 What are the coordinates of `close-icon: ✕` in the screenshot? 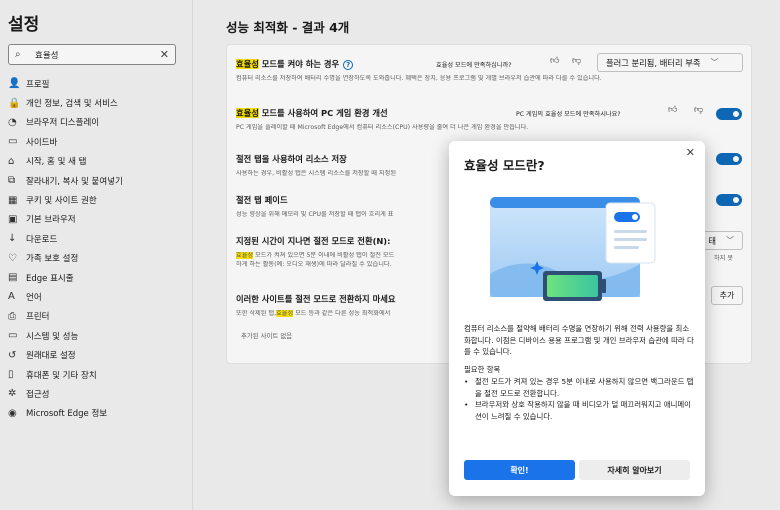 It's located at (690, 152).